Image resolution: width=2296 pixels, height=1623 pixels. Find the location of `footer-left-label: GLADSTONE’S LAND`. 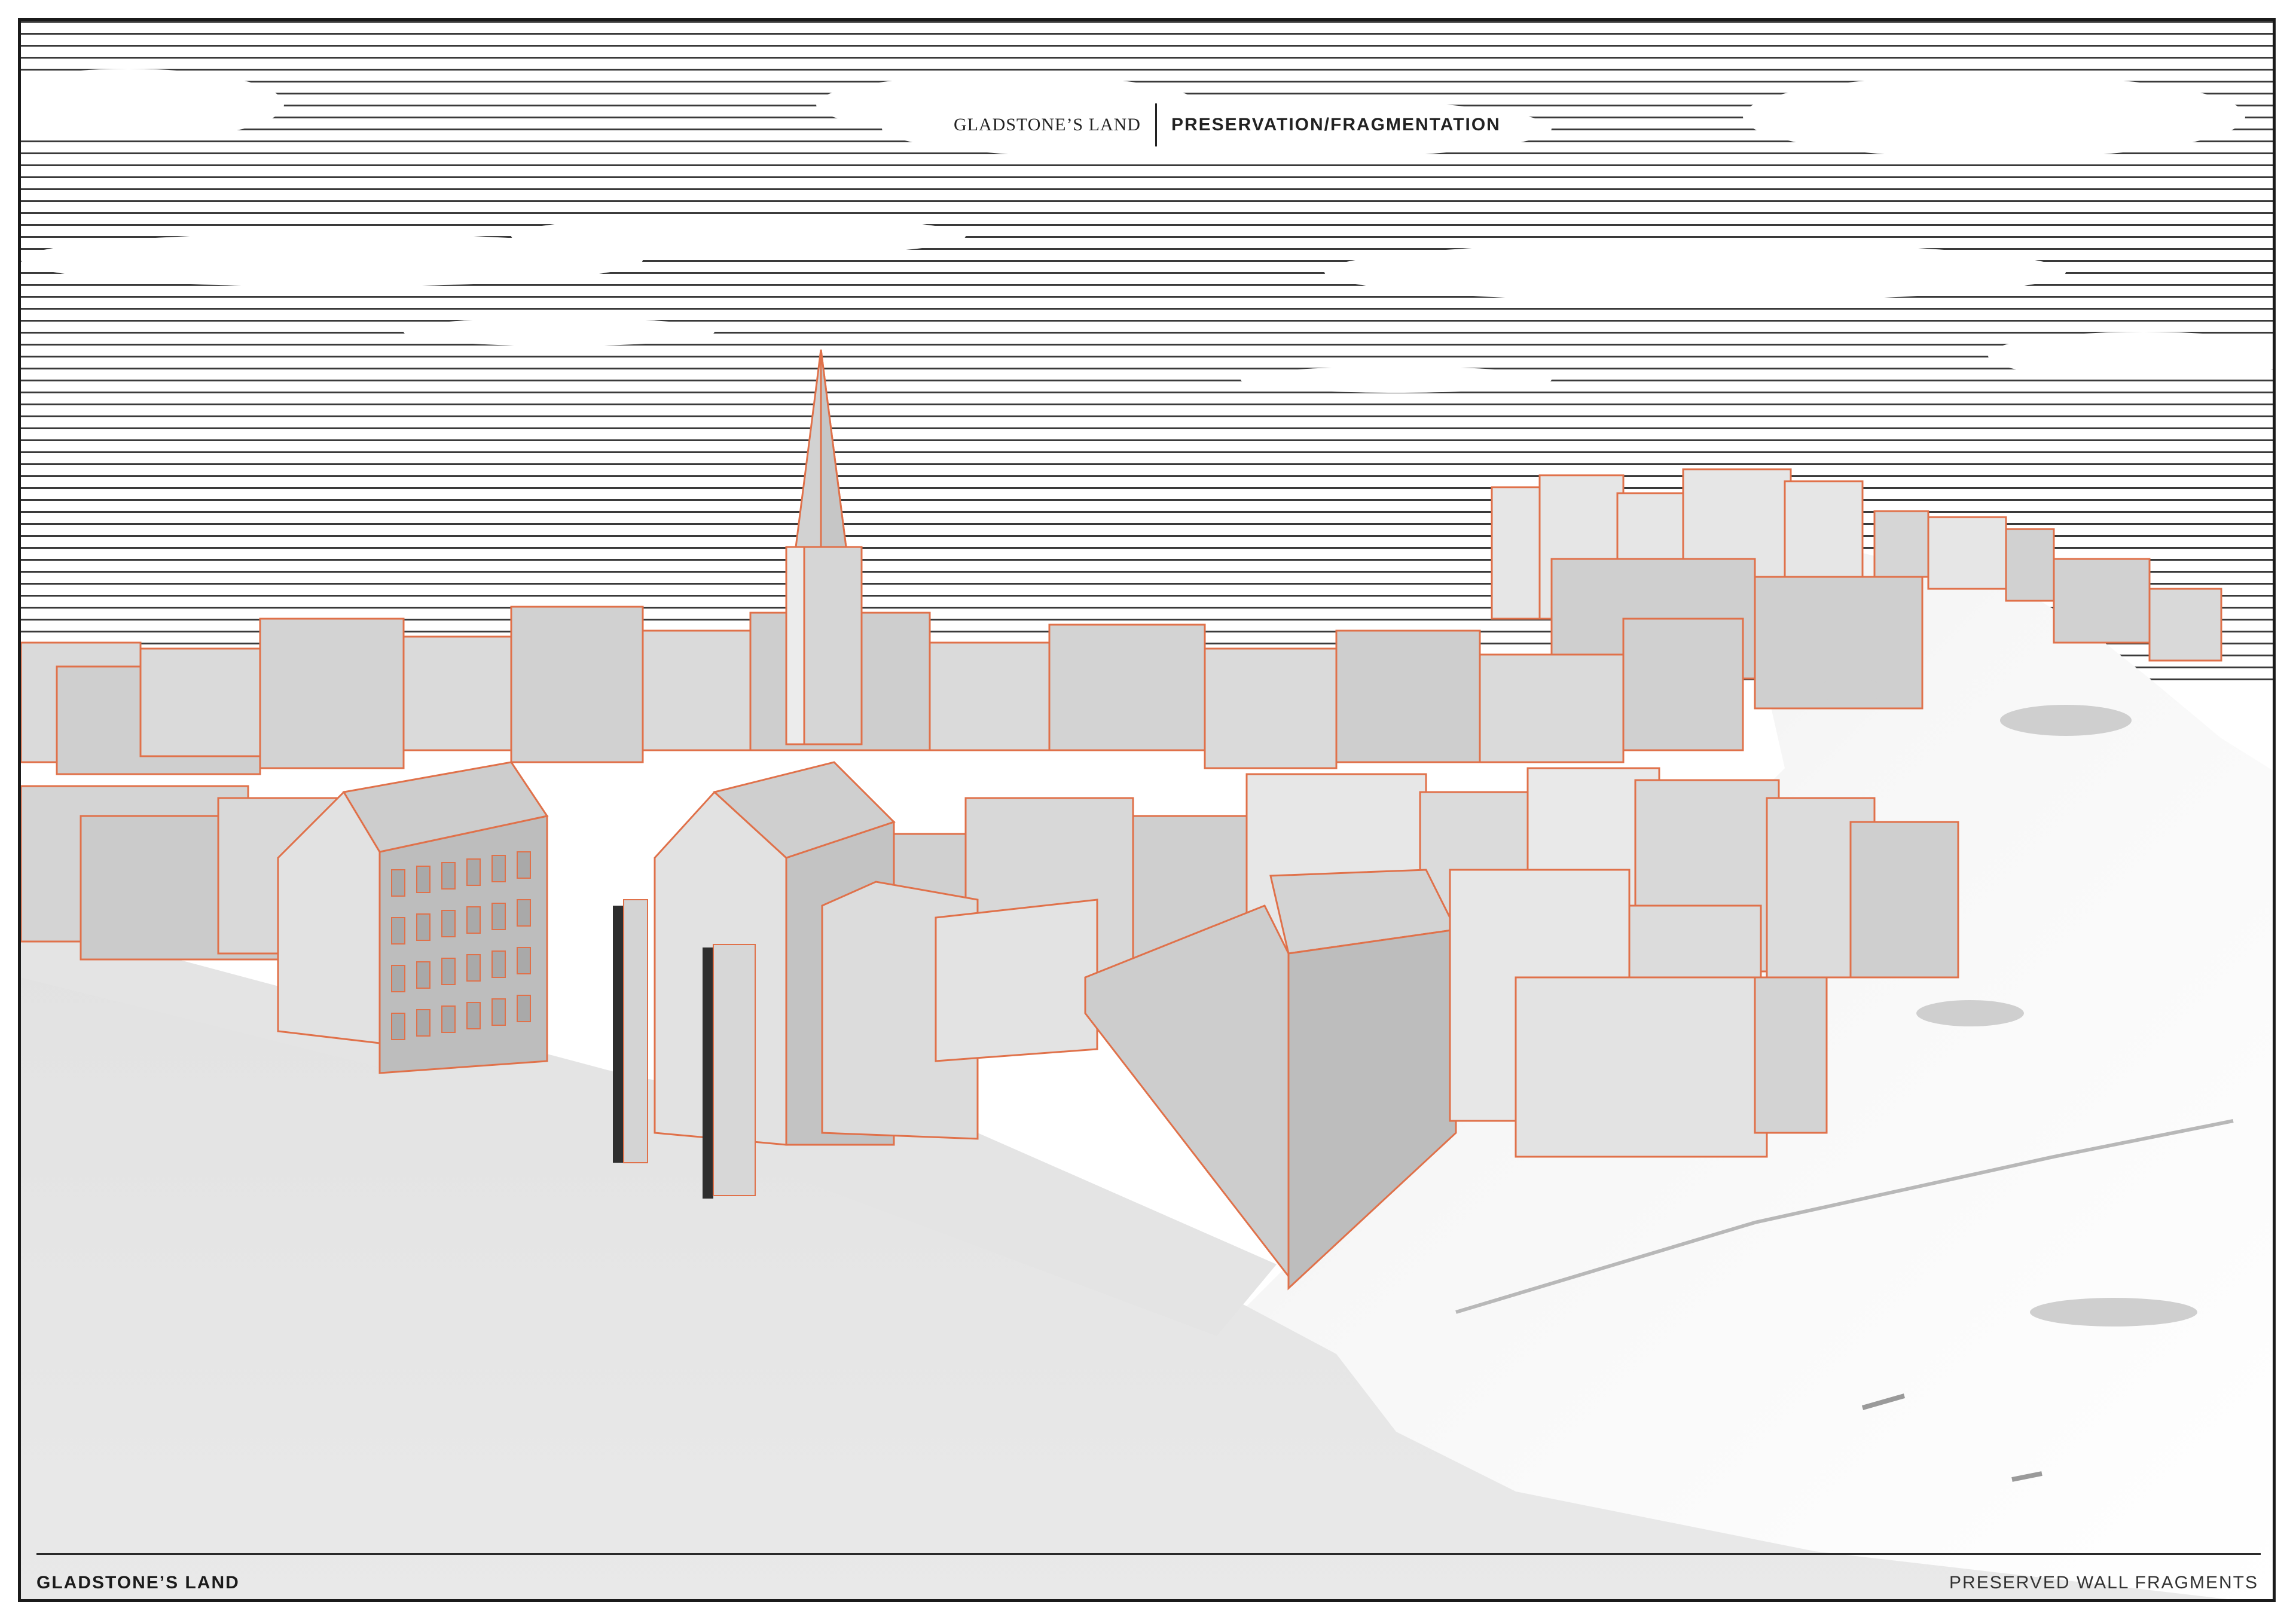

footer-left-label: GLADSTONE’S LAND is located at coordinates (138, 1583).